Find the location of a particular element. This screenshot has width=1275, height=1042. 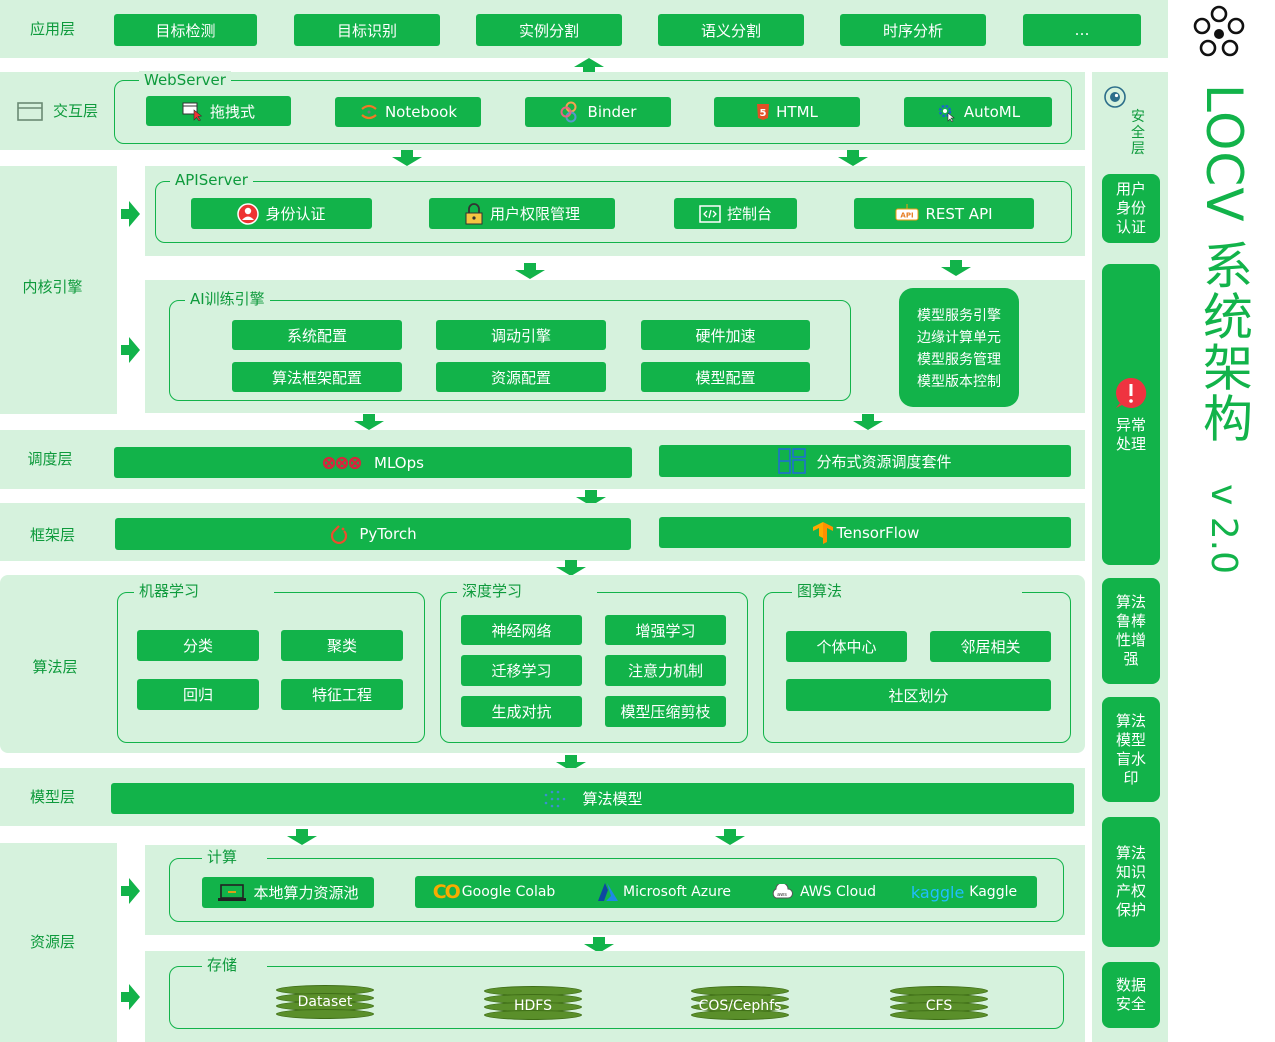

svg-text: API is located at coordinates (907, 215).